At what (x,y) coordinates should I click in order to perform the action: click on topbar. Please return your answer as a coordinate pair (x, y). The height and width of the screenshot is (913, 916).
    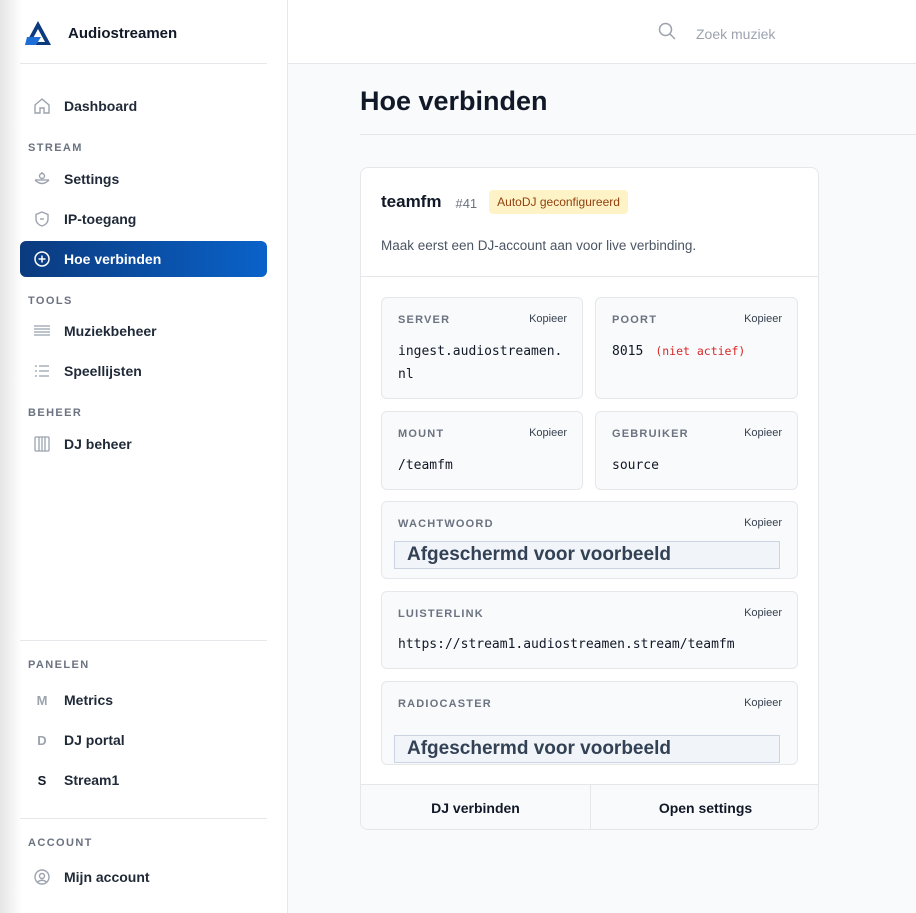
    Looking at the image, I should click on (602, 32).